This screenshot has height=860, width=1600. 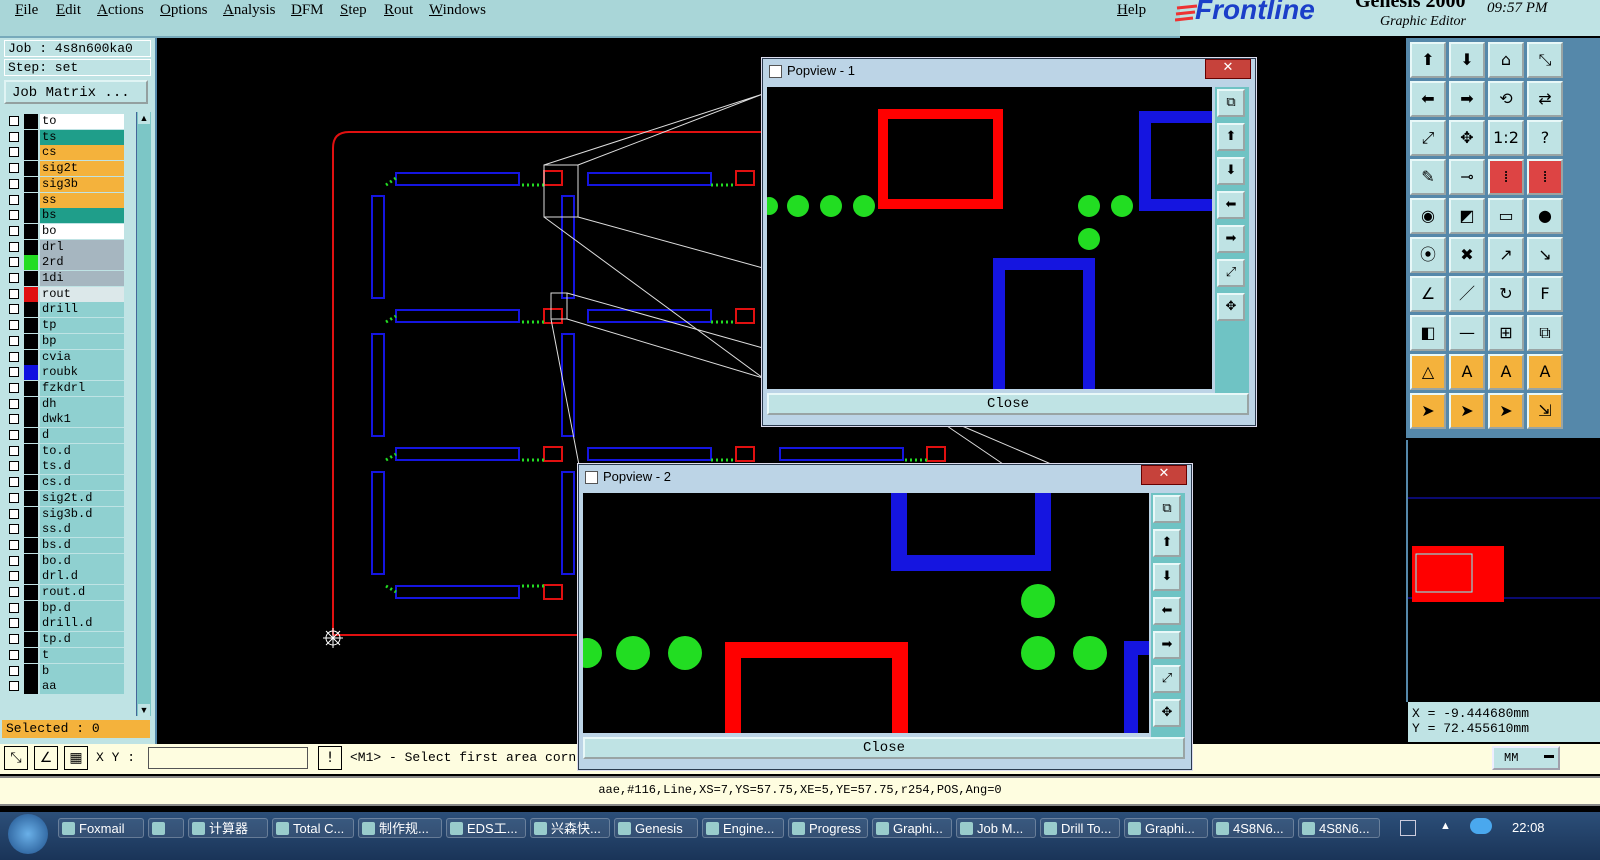 I want to click on layer-row-d: d, so click(x=64, y=435).